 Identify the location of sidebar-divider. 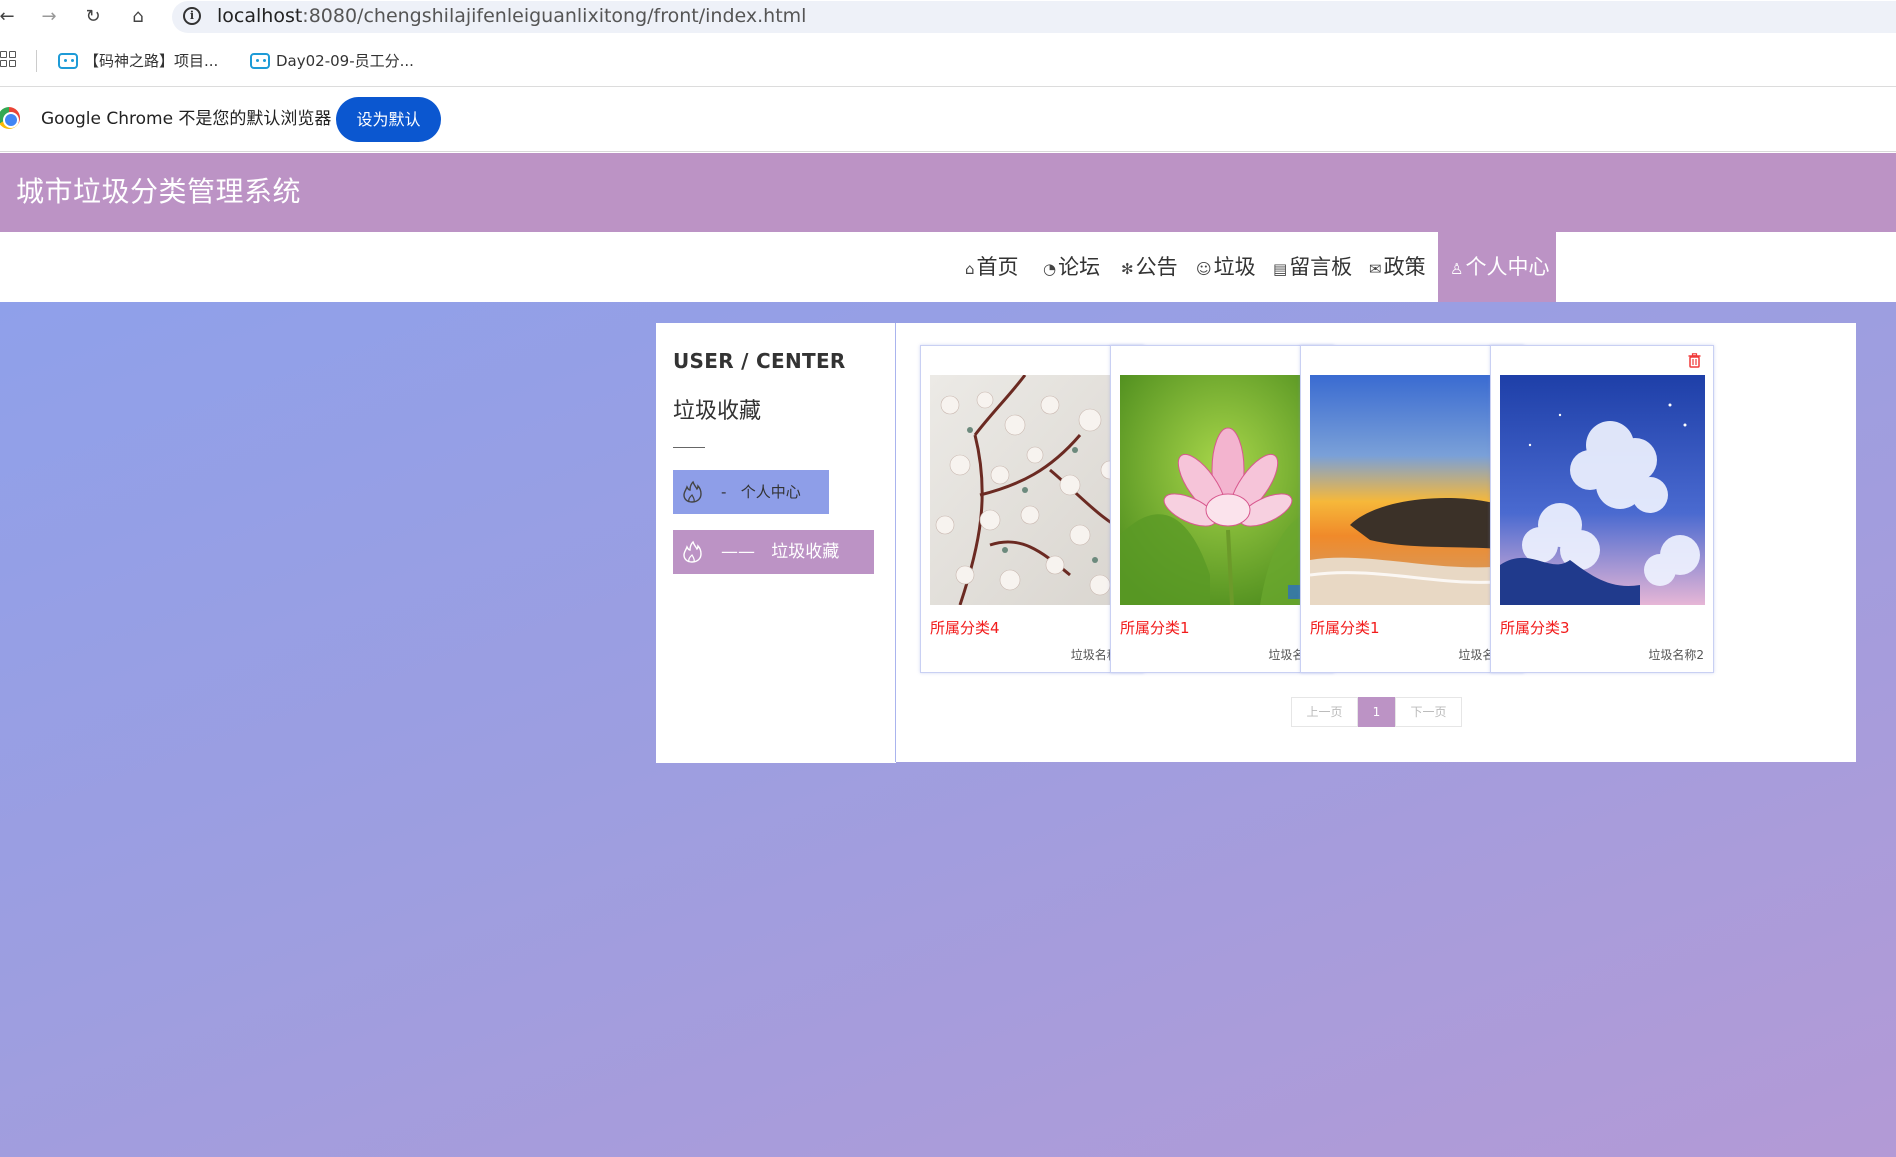
(689, 447).